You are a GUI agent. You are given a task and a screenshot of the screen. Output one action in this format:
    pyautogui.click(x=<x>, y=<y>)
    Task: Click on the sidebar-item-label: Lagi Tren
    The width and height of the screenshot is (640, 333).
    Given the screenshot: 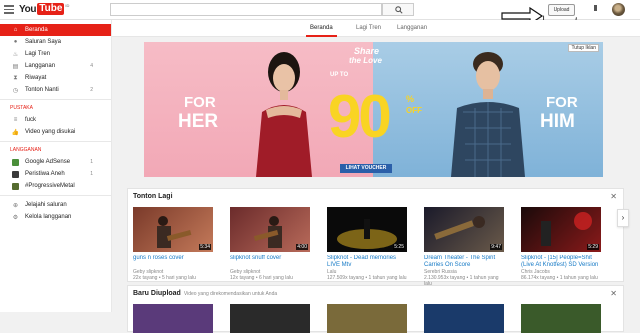 What is the action you would take?
    pyautogui.click(x=38, y=54)
    